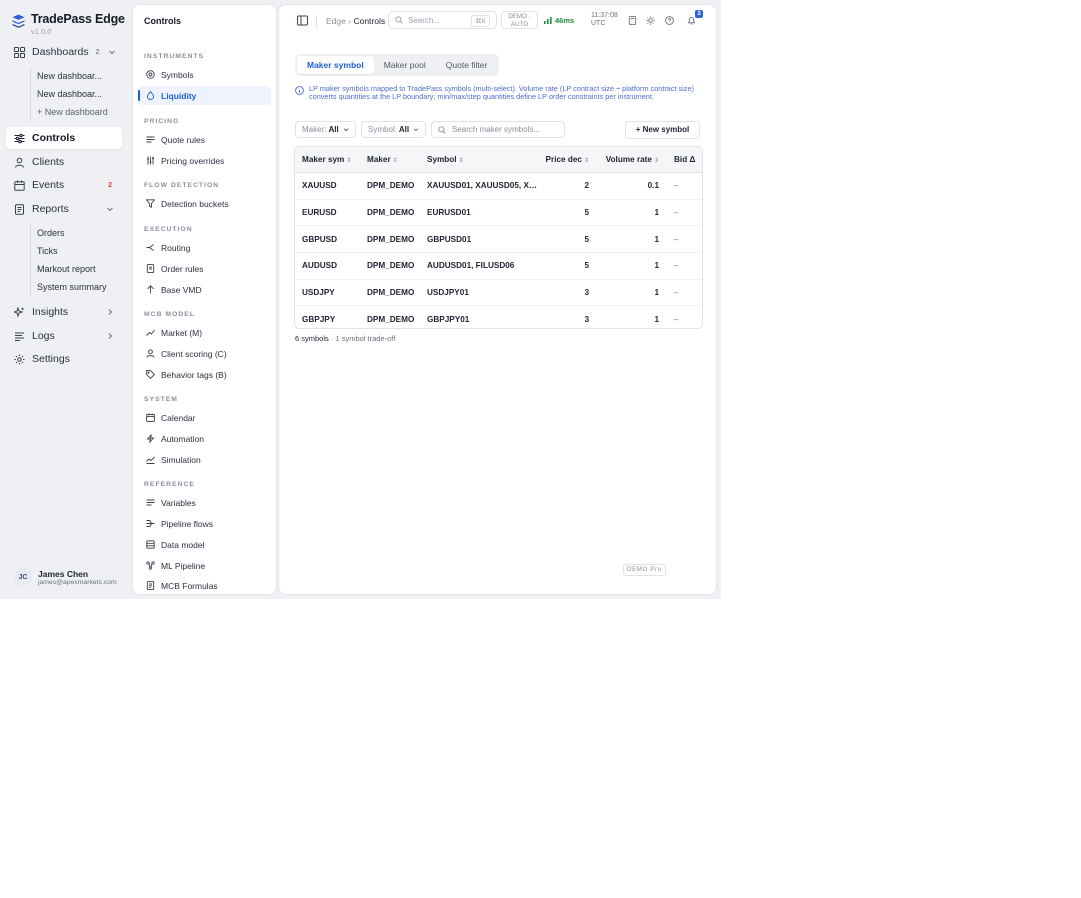  What do you see at coordinates (632, 20) in the screenshot?
I see `calculator-icon` at bounding box center [632, 20].